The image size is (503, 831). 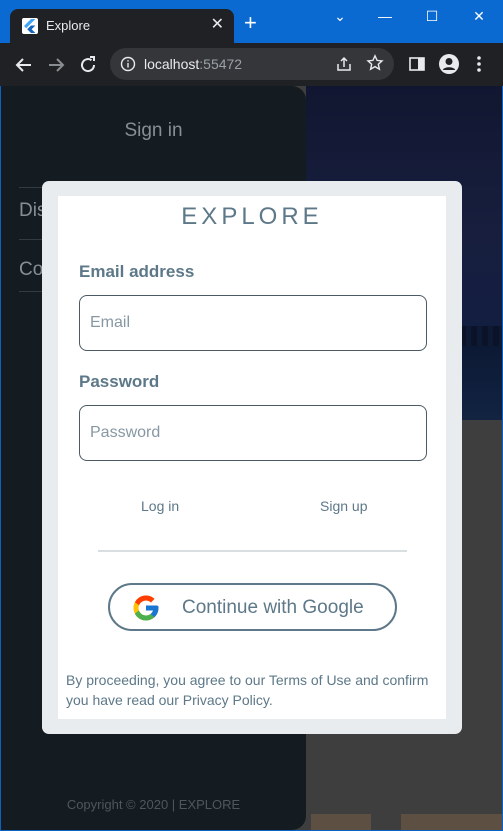 I want to click on profile-icon, so click(x=449, y=66).